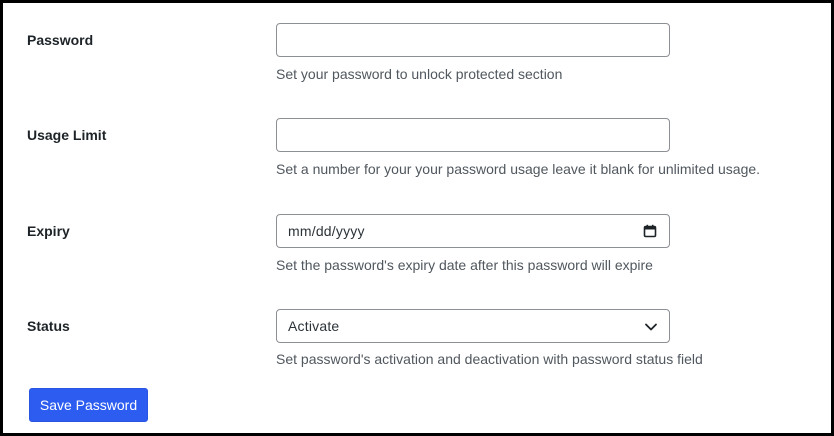  I want to click on status-select: Activate, so click(473, 326).